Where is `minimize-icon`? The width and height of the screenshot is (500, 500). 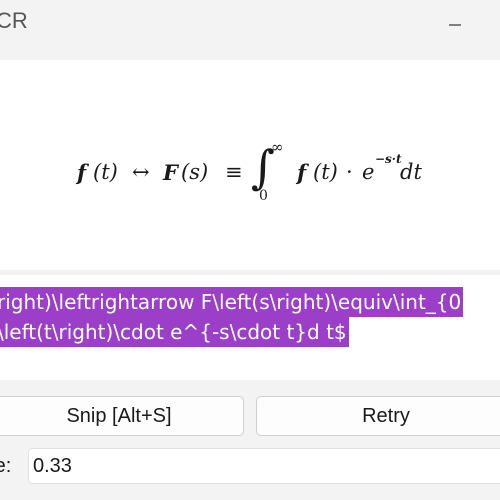 minimize-icon is located at coordinates (455, 25).